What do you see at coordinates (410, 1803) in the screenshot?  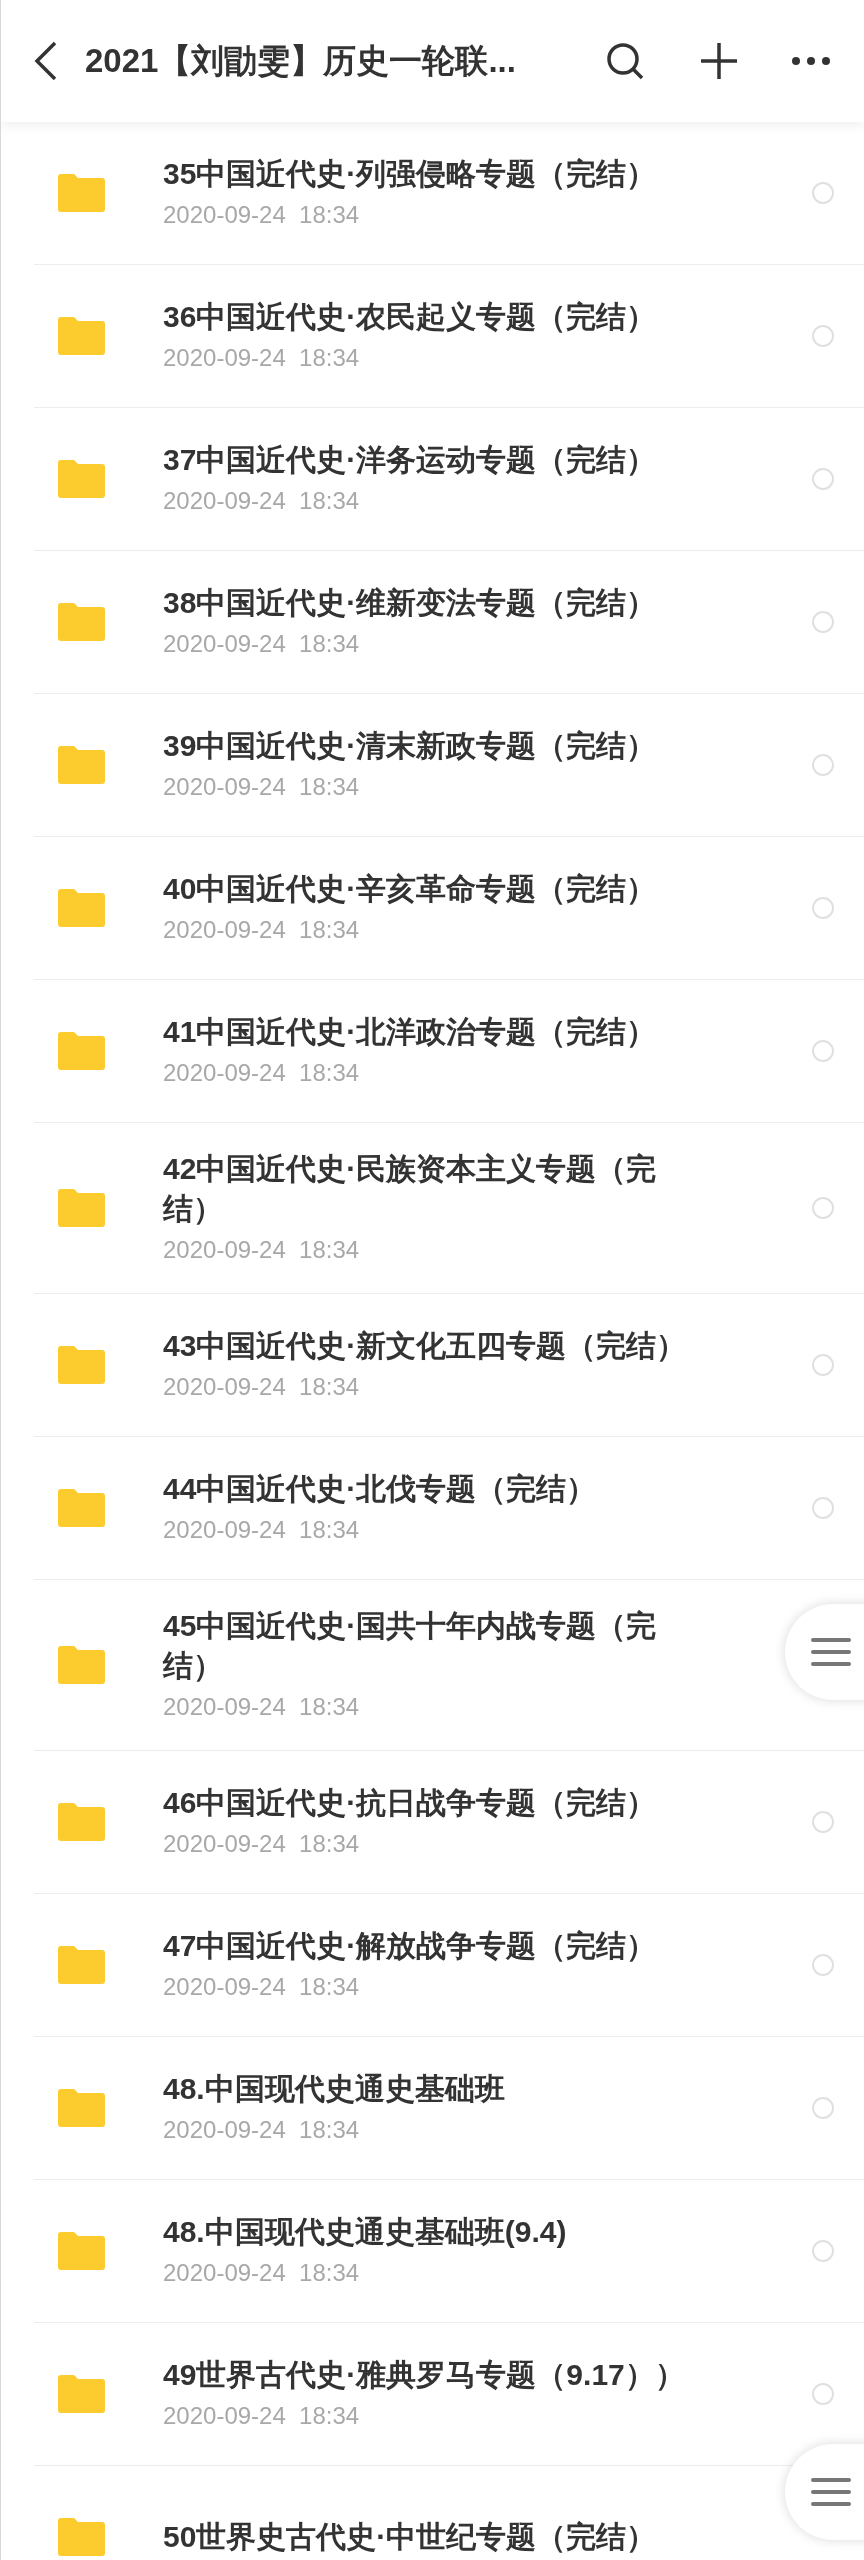 I see `file-name: 46中国近代史·抗日战争专题（完结）` at bounding box center [410, 1803].